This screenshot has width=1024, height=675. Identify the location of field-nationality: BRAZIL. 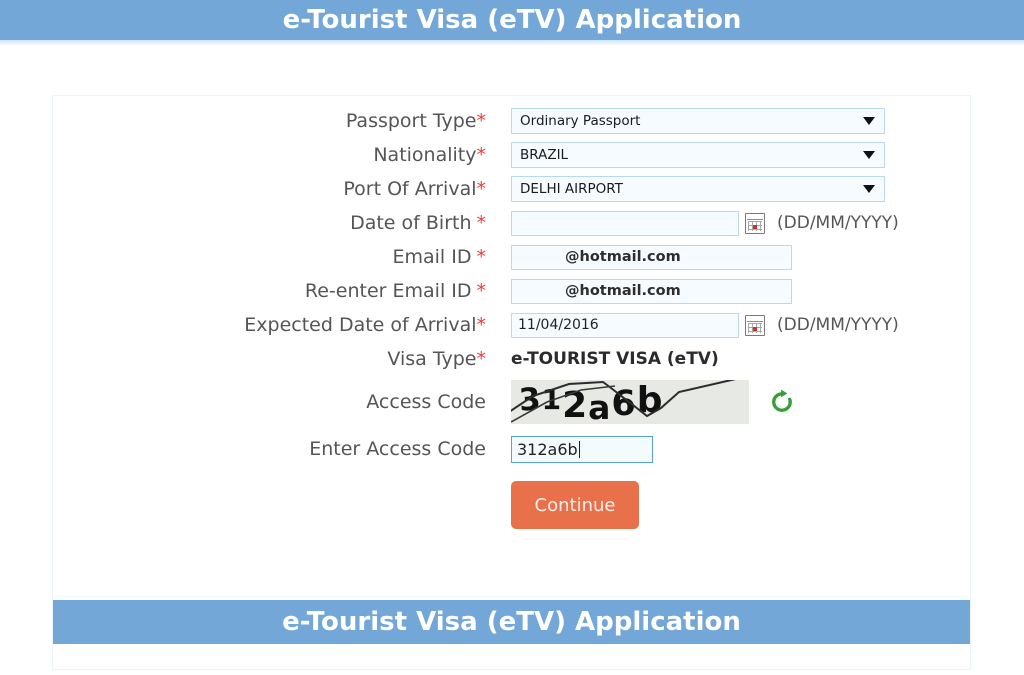
(685, 155).